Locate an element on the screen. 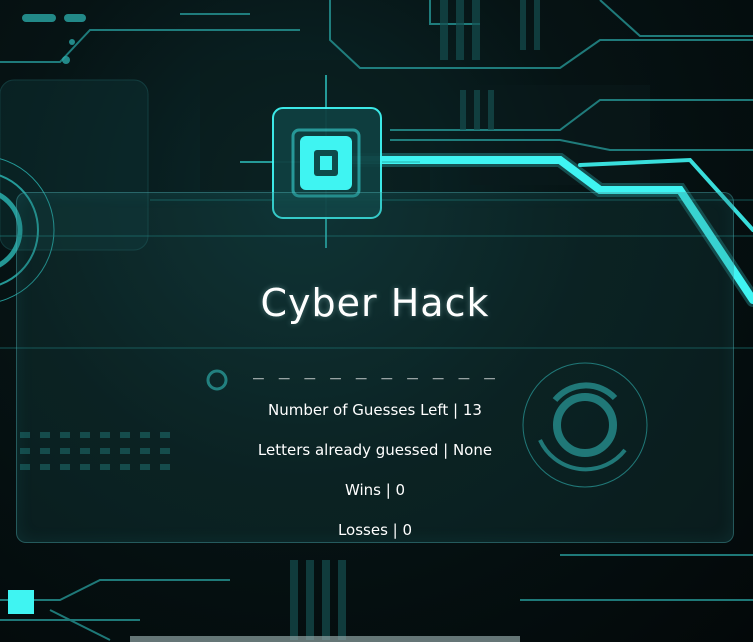 The image size is (753, 642). word-display: _ _ _ _ _ _ _ _ _ _ is located at coordinates (375, 369).